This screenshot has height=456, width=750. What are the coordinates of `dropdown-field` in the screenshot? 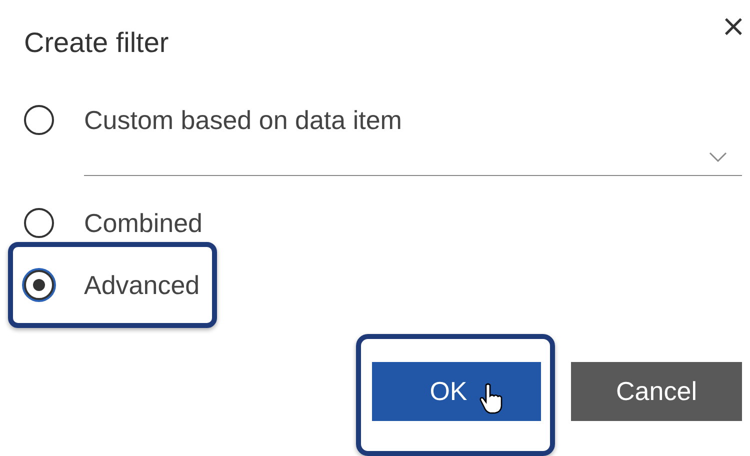 It's located at (413, 163).